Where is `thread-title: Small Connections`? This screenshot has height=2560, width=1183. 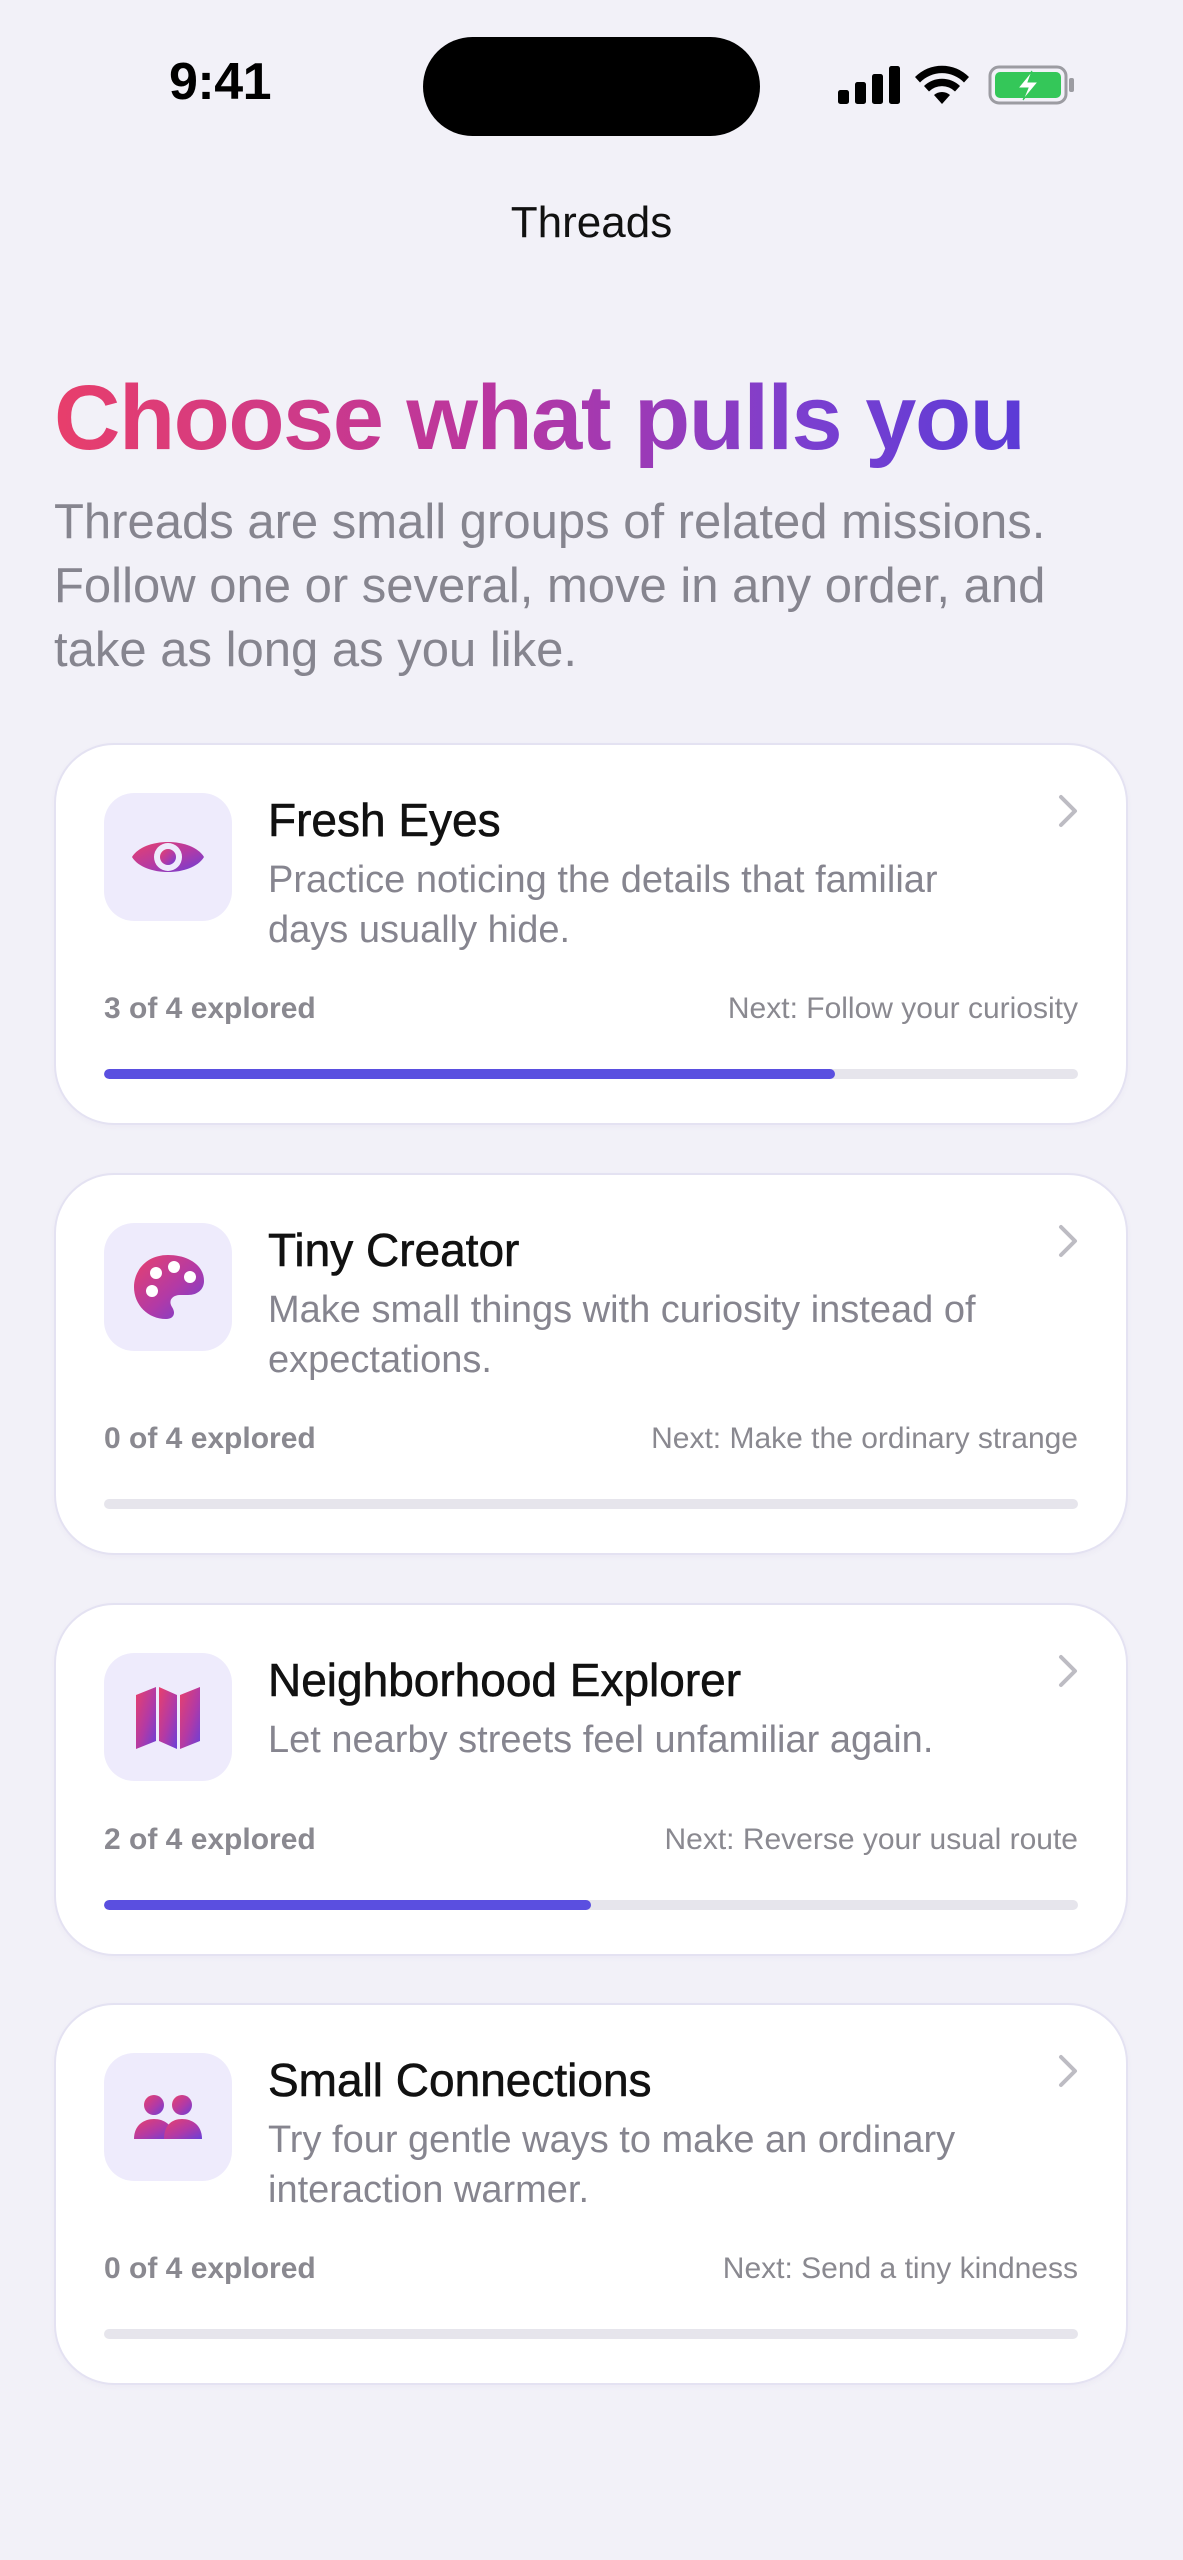
thread-title: Small Connections is located at coordinates (460, 2080).